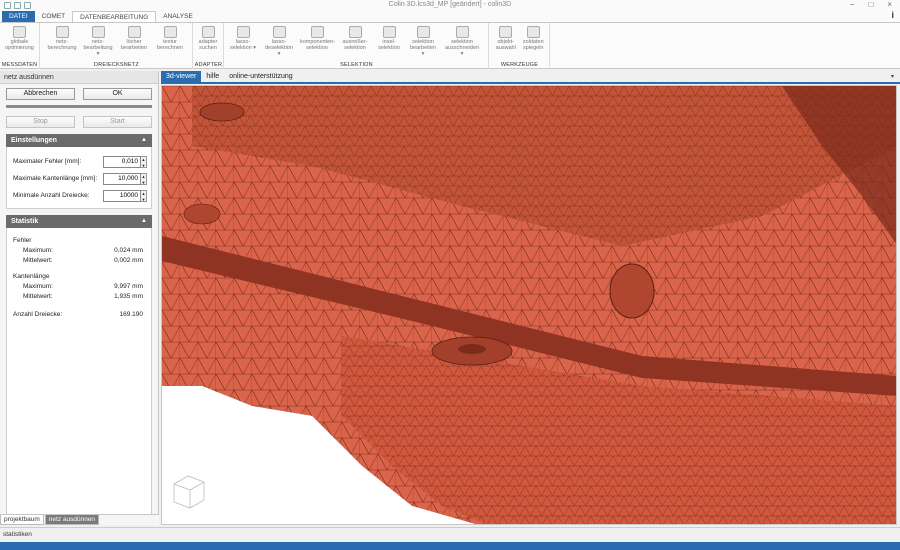 This screenshot has height=550, width=900. What do you see at coordinates (83, 250) in the screenshot?
I see `error-max-row: Maximum: 0,024 mm` at bounding box center [83, 250].